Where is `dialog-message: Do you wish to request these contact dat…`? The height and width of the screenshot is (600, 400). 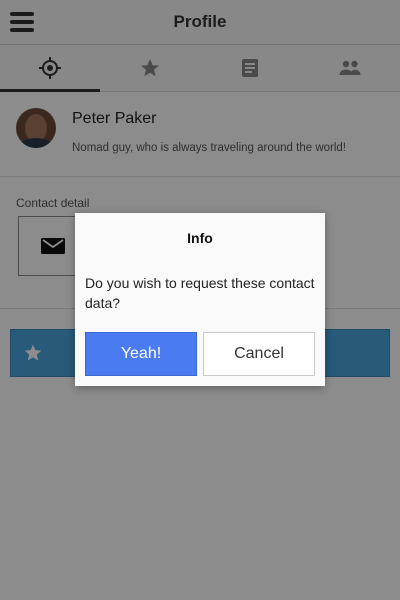 dialog-message: Do you wish to request these contact dat… is located at coordinates (200, 293).